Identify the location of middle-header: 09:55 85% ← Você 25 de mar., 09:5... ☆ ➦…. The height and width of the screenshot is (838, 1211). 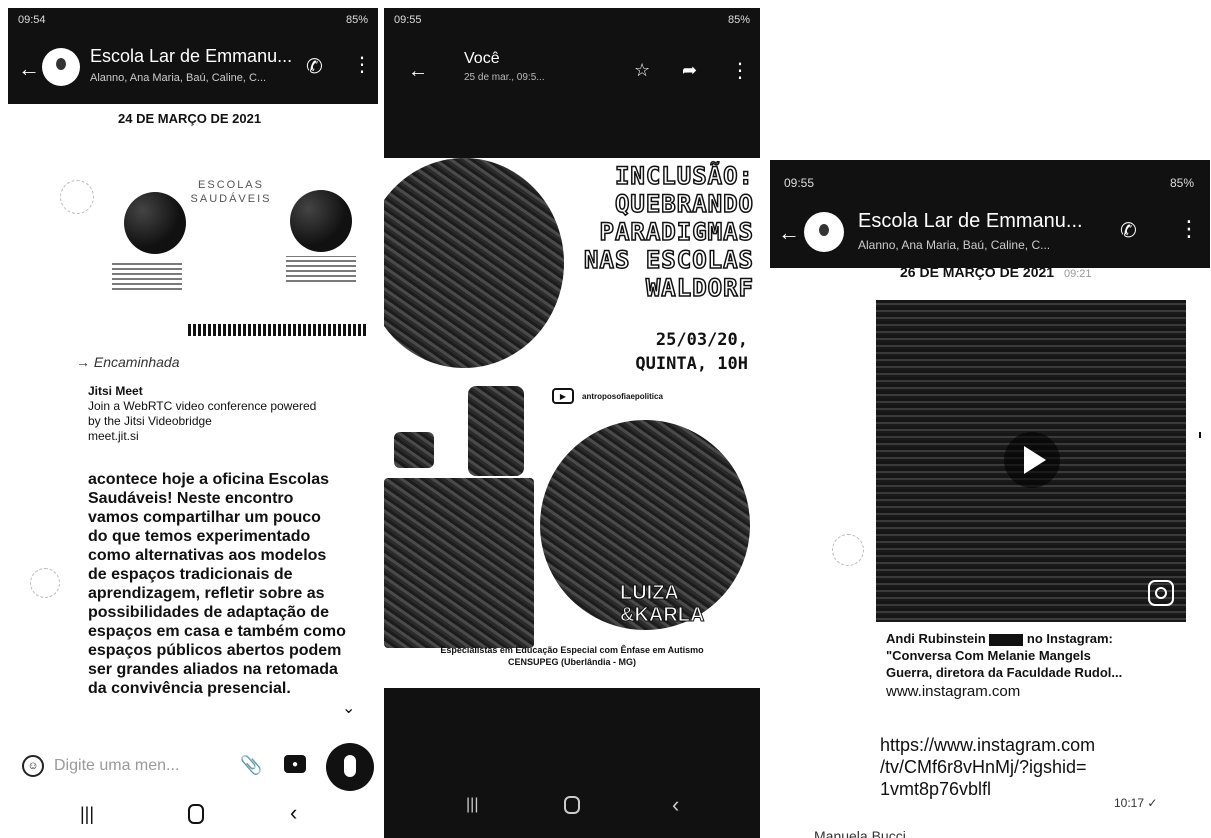
(572, 83).